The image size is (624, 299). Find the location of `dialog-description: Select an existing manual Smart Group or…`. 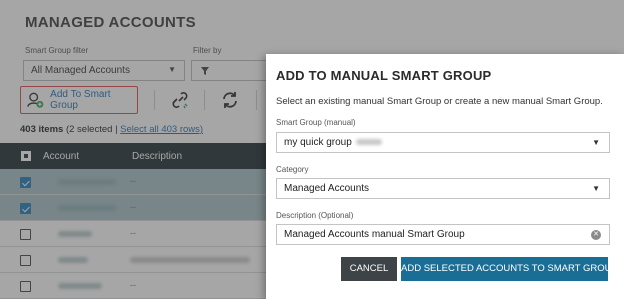

dialog-description: Select an existing manual Smart Group or… is located at coordinates (439, 101).